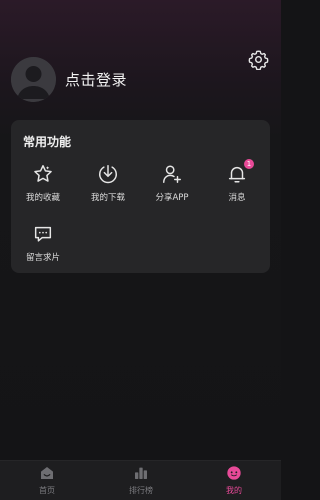 This screenshot has height=500, width=320. I want to click on downloads-label: 我的下载, so click(107, 198).